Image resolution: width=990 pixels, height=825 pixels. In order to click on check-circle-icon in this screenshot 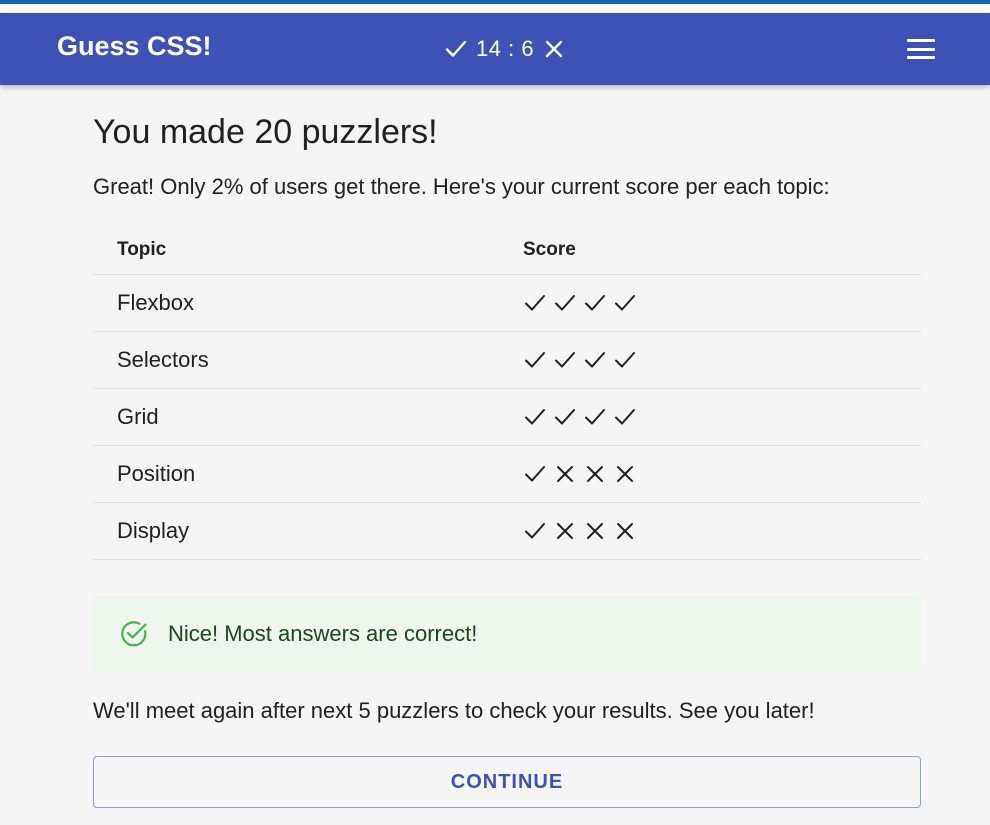, I will do `click(134, 633)`.